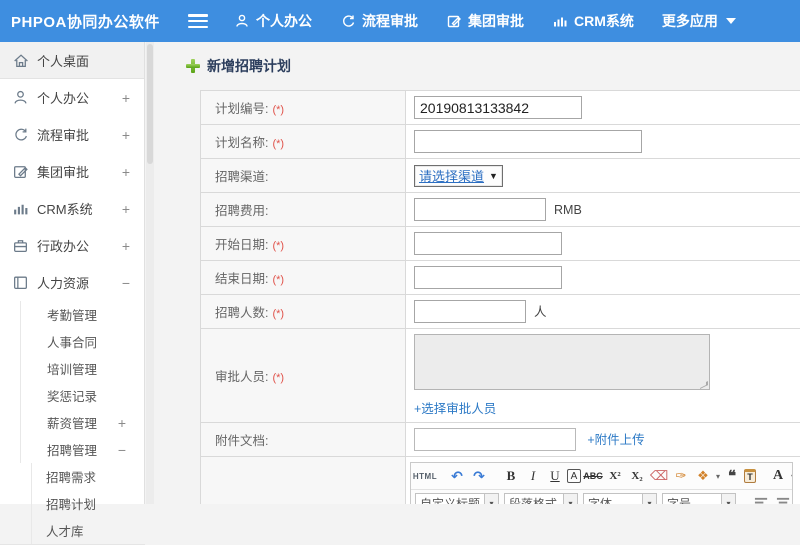 The height and width of the screenshot is (545, 800). What do you see at coordinates (65, 208) in the screenshot?
I see `sidebar-item-label: CRM系统` at bounding box center [65, 208].